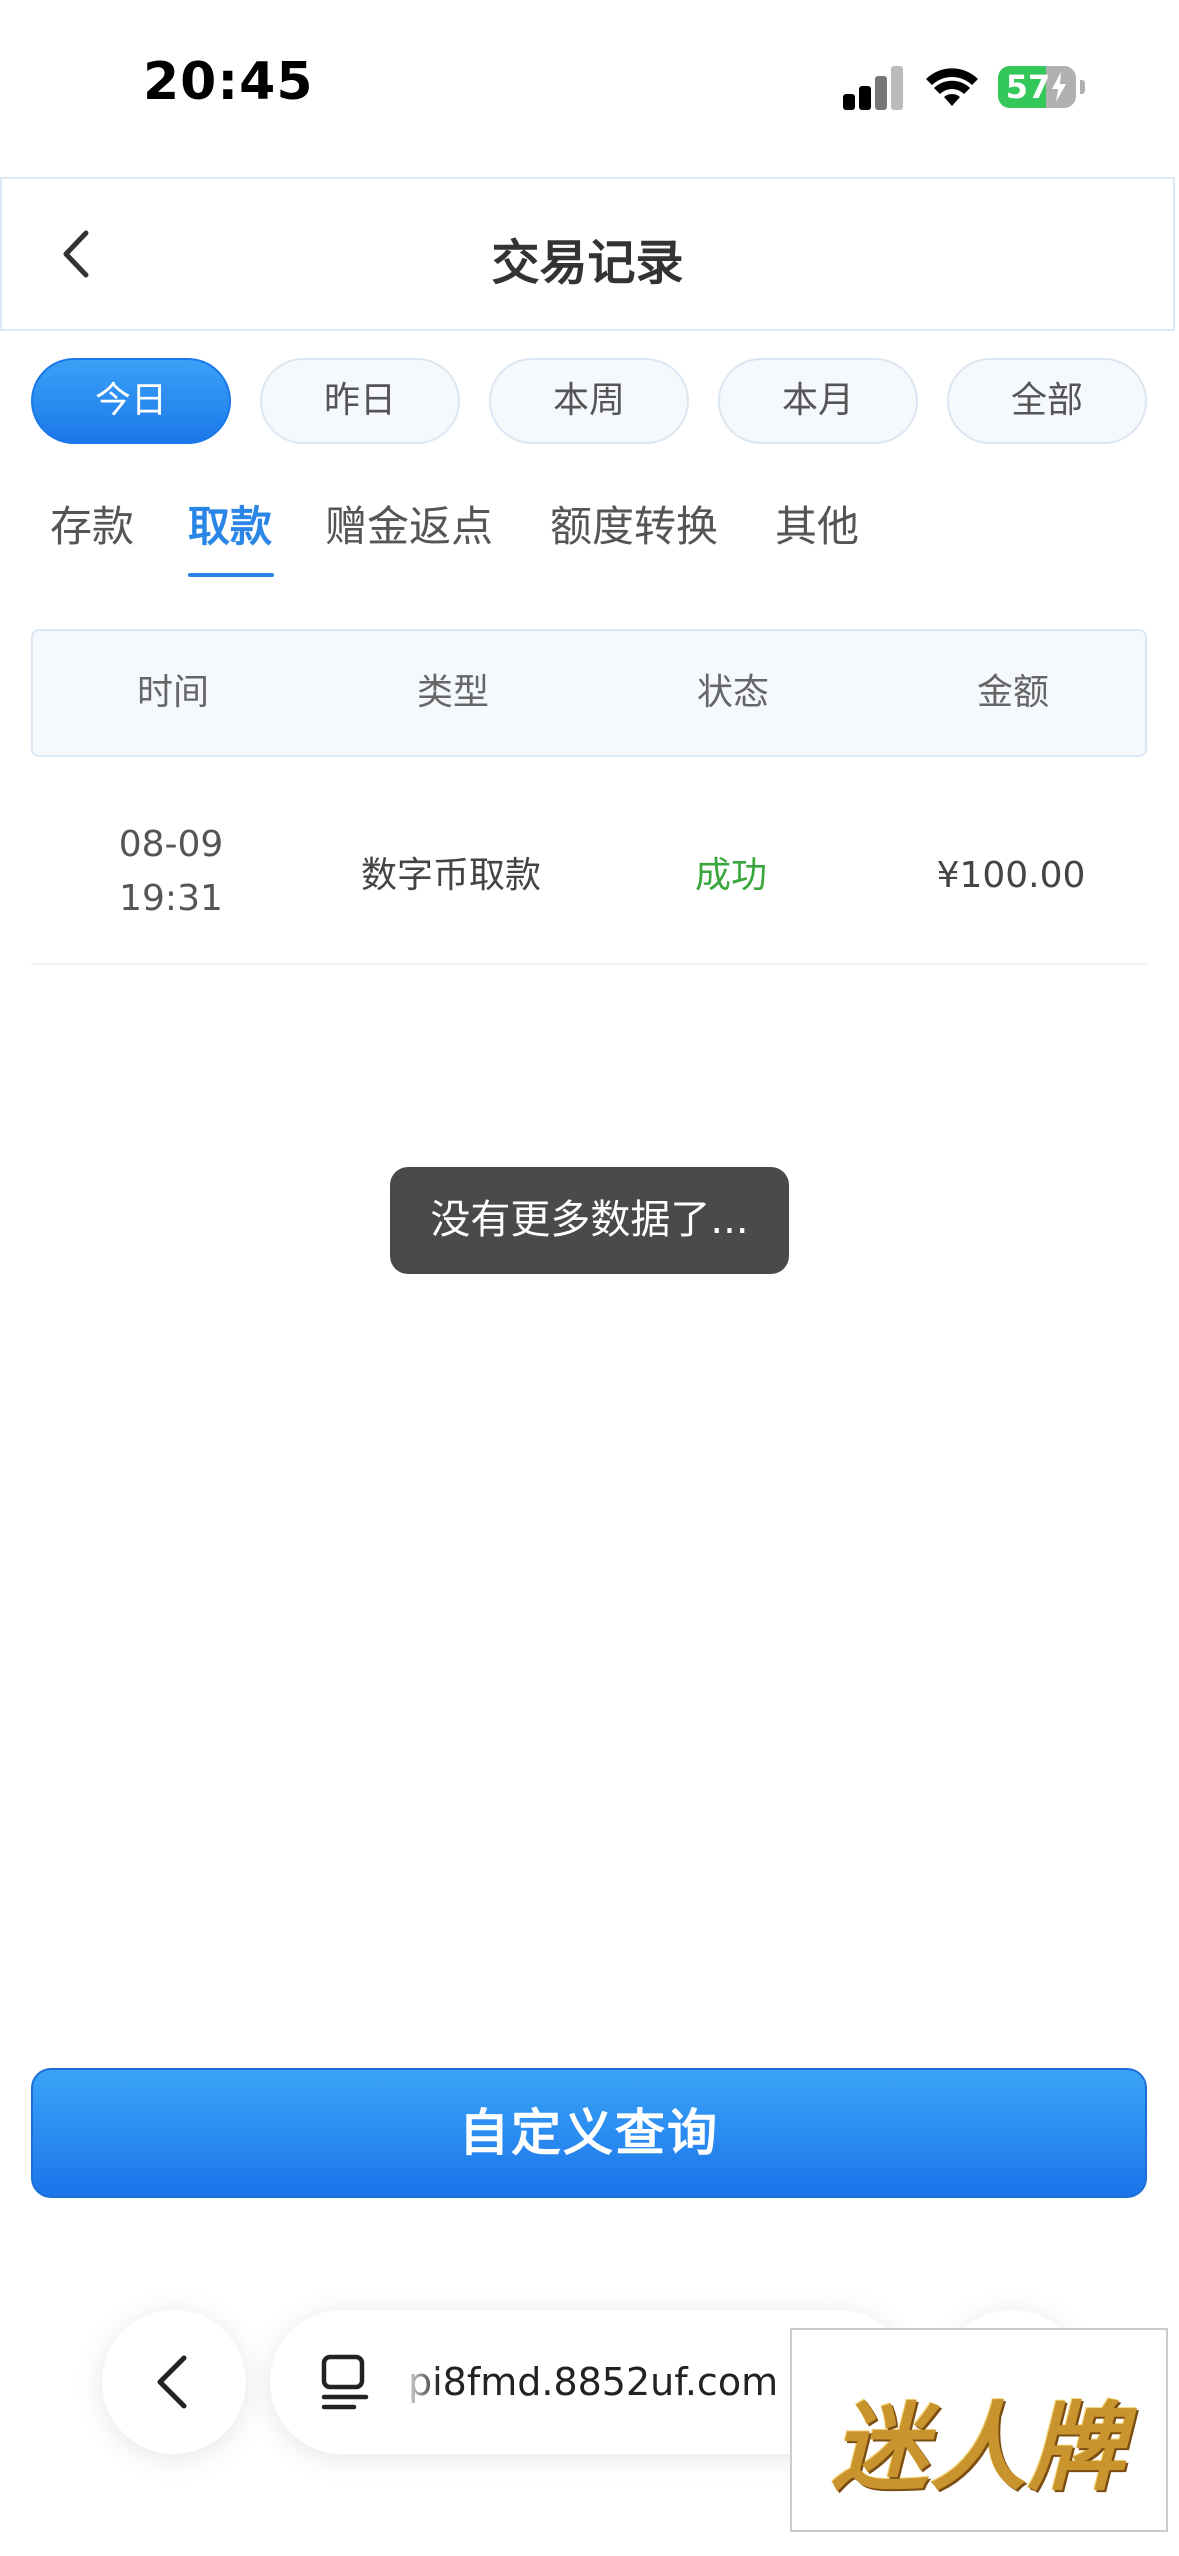  Describe the element at coordinates (452, 692) in the screenshot. I see `column-header-type: 类型` at that location.